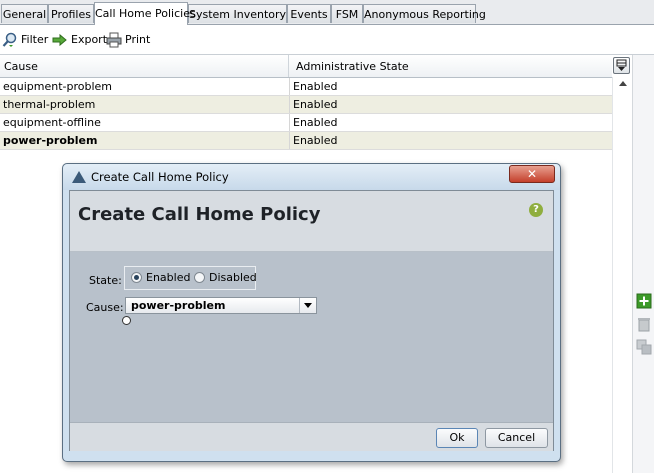 This screenshot has width=654, height=473. I want to click on tab-system-inventory: System Inventory, so click(237, 13).